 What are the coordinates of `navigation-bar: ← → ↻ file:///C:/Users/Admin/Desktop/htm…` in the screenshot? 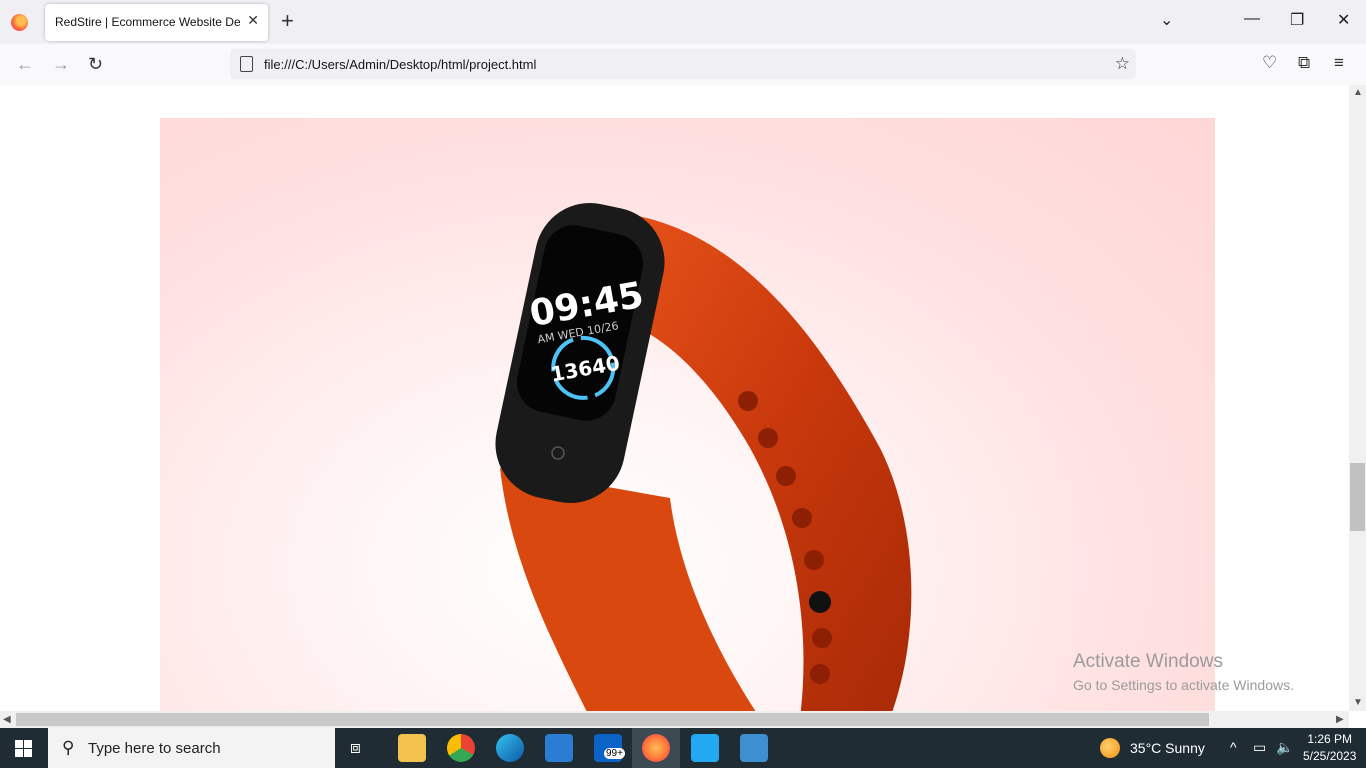 It's located at (683, 65).